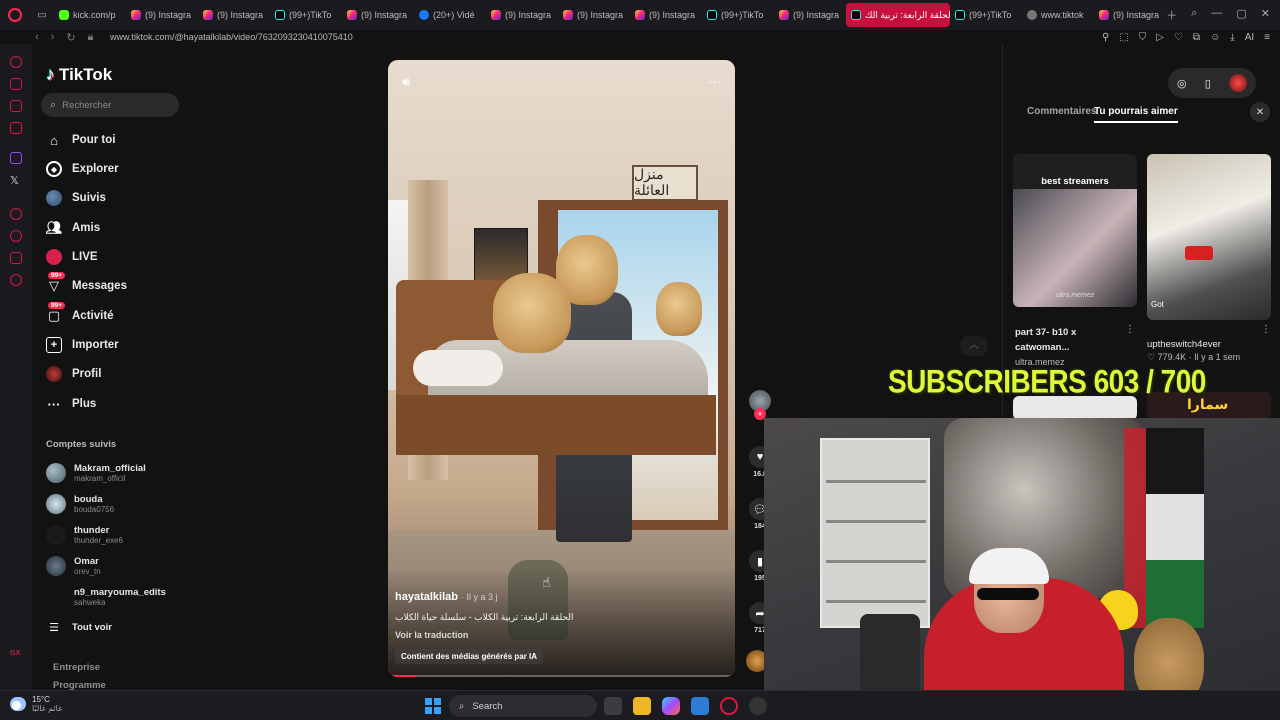 Image resolution: width=1280 pixels, height=720 pixels. Describe the element at coordinates (729, 706) in the screenshot. I see `opera-gx-icon` at that location.